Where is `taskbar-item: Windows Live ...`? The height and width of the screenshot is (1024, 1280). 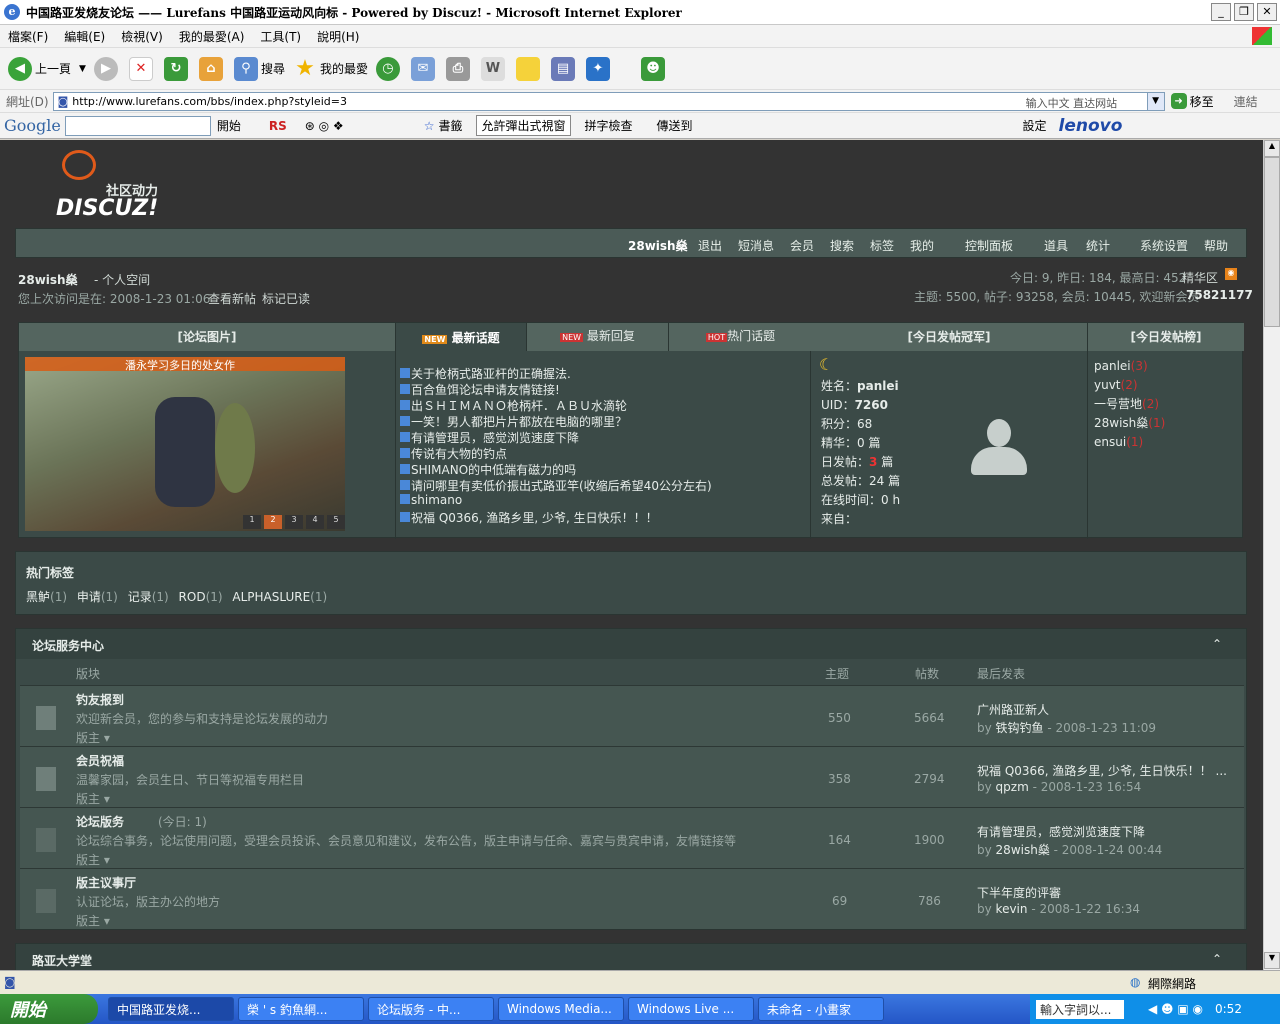 taskbar-item: Windows Live ... is located at coordinates (691, 1009).